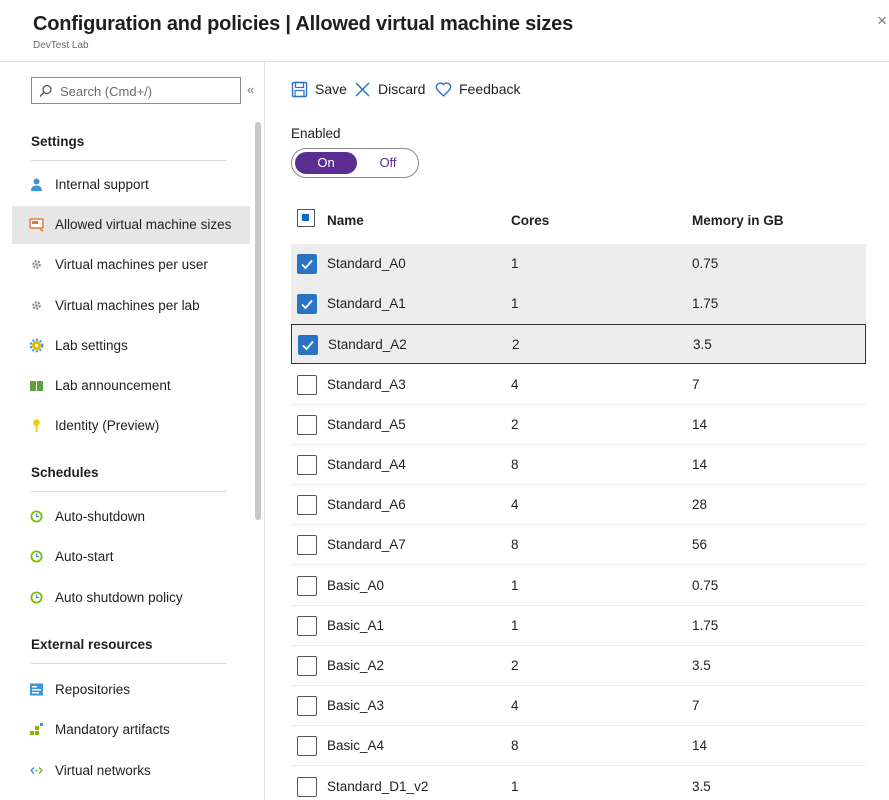 Image resolution: width=889 pixels, height=800 pixels. Describe the element at coordinates (65, 472) in the screenshot. I see `section-heading-schedules: Schedules` at that location.